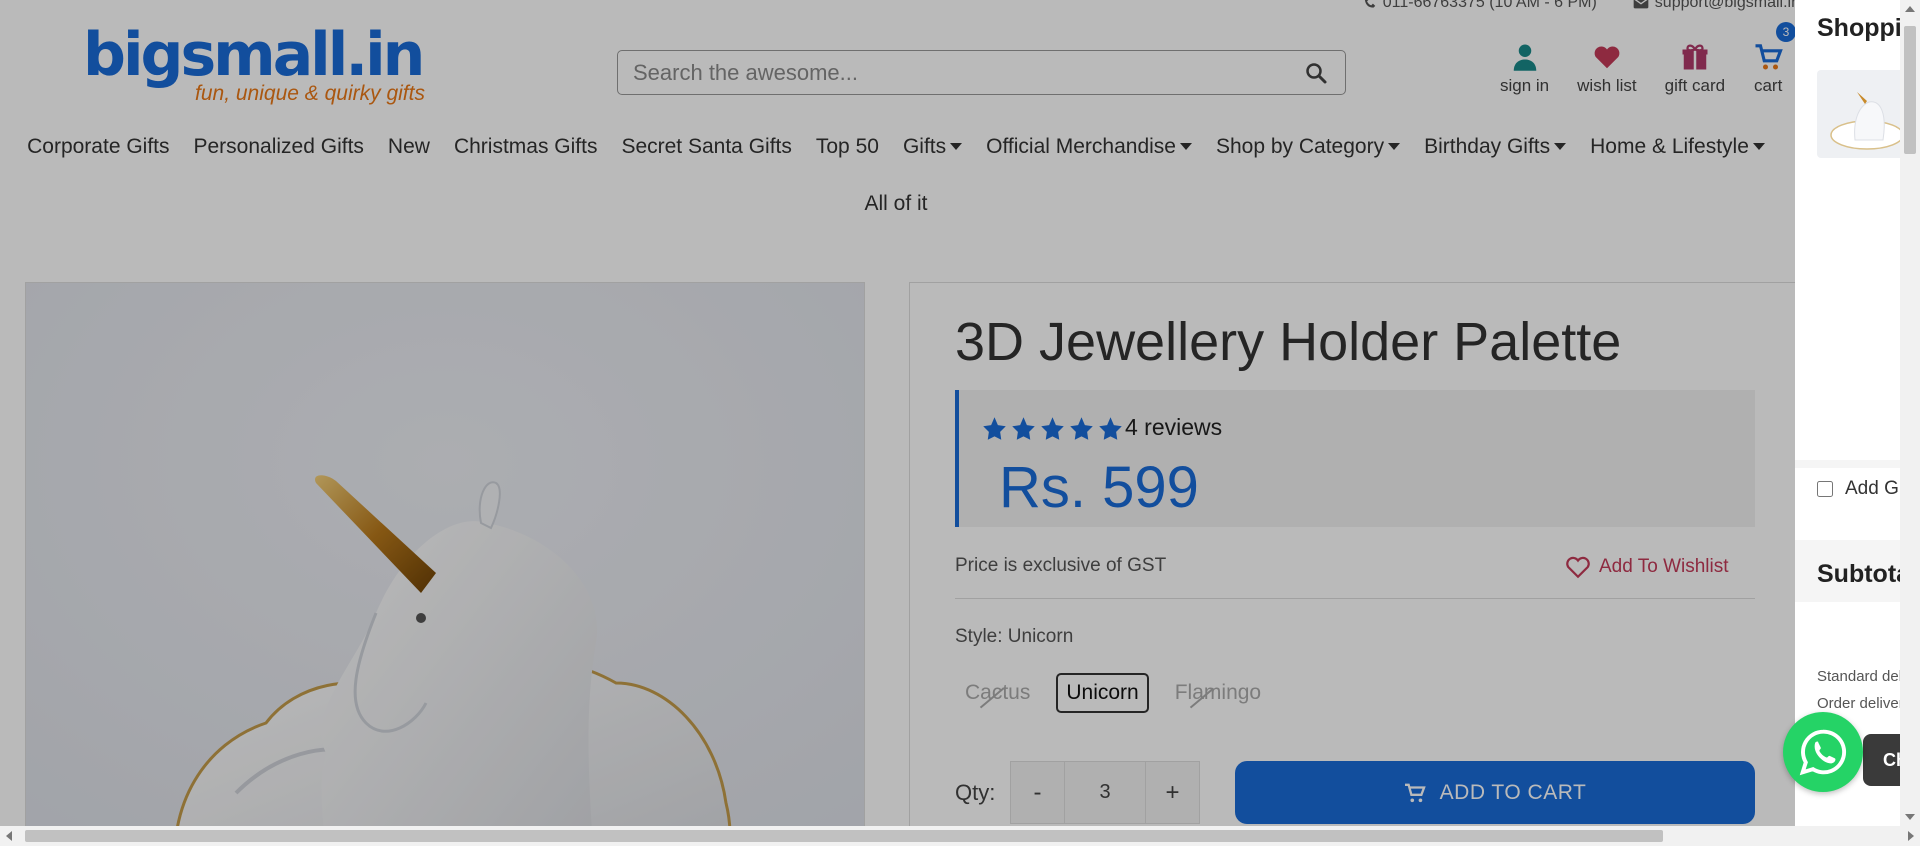  What do you see at coordinates (9, 836) in the screenshot?
I see `scroll-left-arrow` at bounding box center [9, 836].